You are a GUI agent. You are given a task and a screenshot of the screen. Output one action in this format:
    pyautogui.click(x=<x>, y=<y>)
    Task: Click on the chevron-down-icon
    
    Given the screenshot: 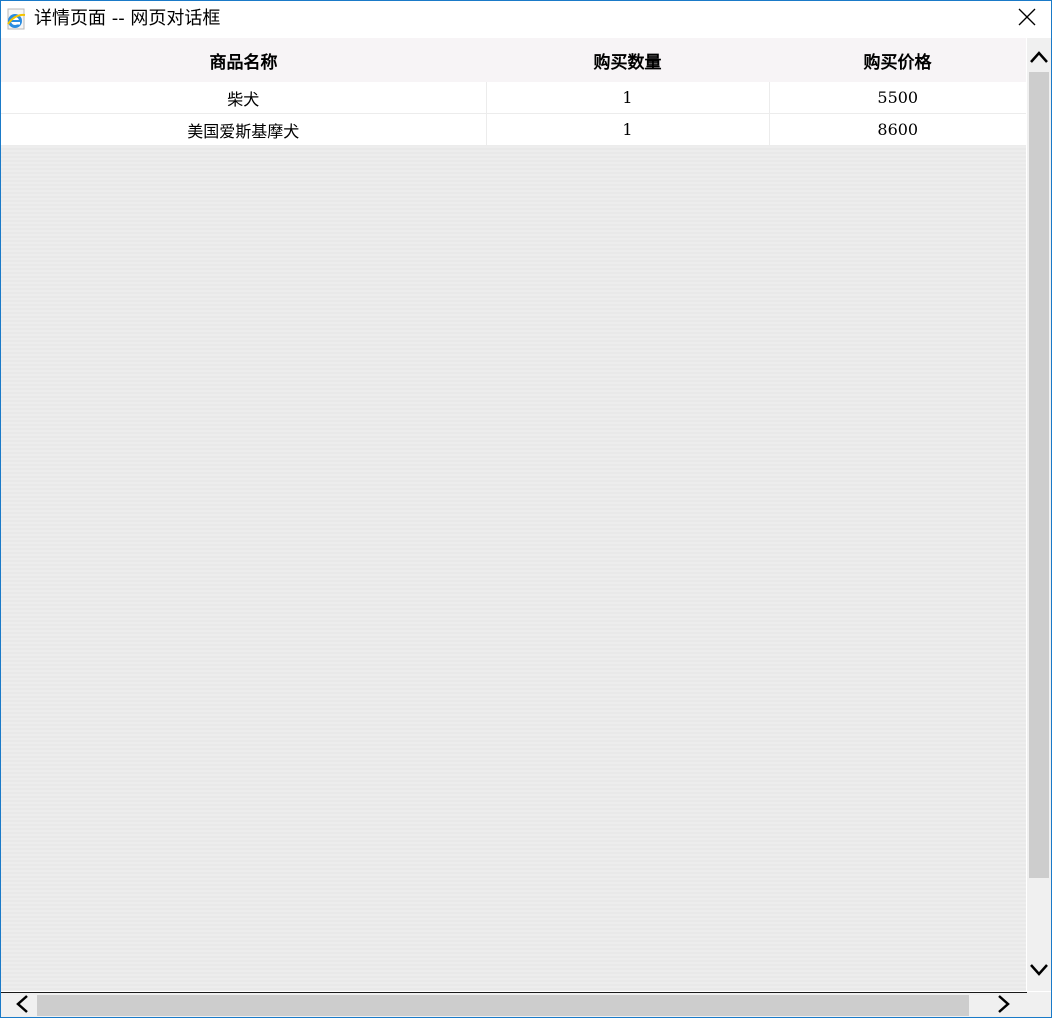 What is the action you would take?
    pyautogui.click(x=1039, y=971)
    